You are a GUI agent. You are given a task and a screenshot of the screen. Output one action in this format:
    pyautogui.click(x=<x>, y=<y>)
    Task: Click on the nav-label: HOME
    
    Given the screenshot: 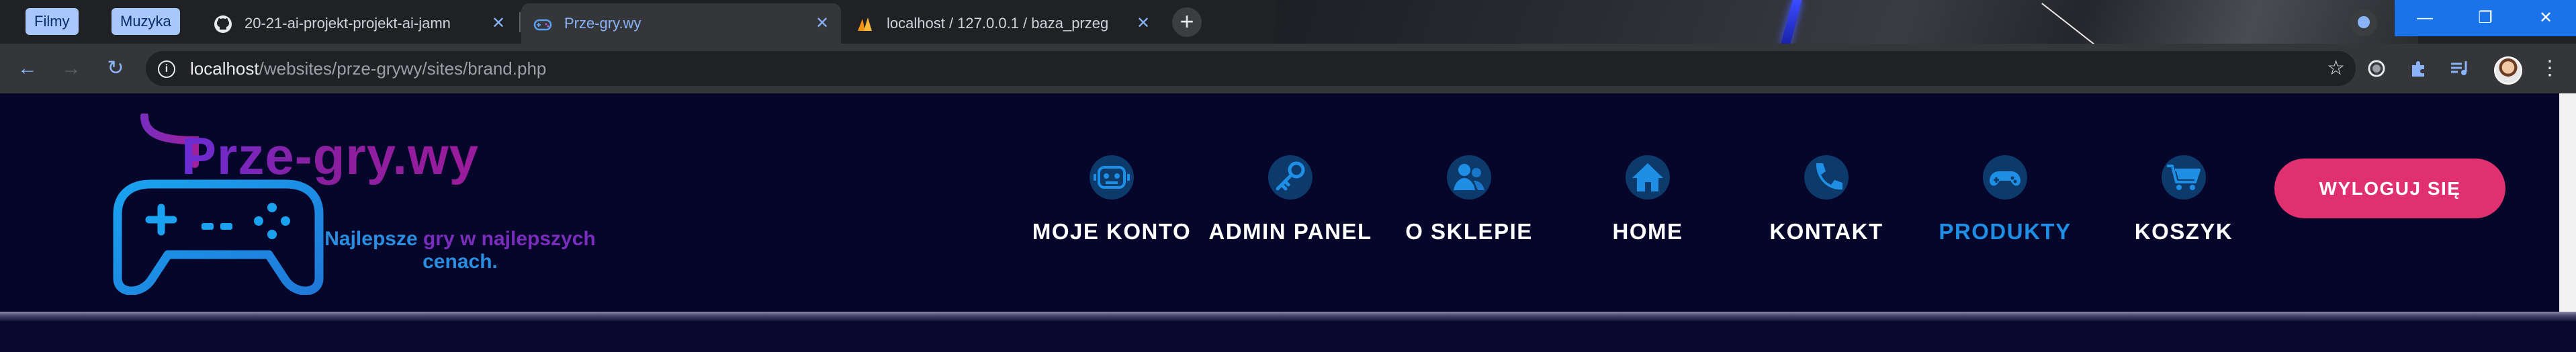 What is the action you would take?
    pyautogui.click(x=1648, y=231)
    